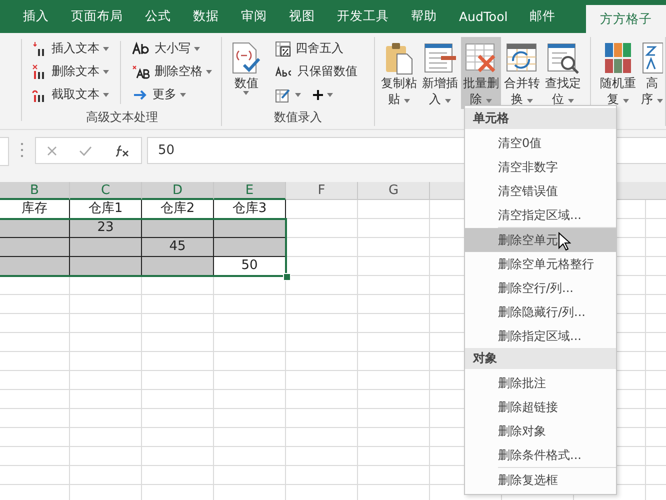 The width and height of the screenshot is (666, 500). Describe the element at coordinates (626, 19) in the screenshot. I see `ribbon-tab: 方方格子` at that location.